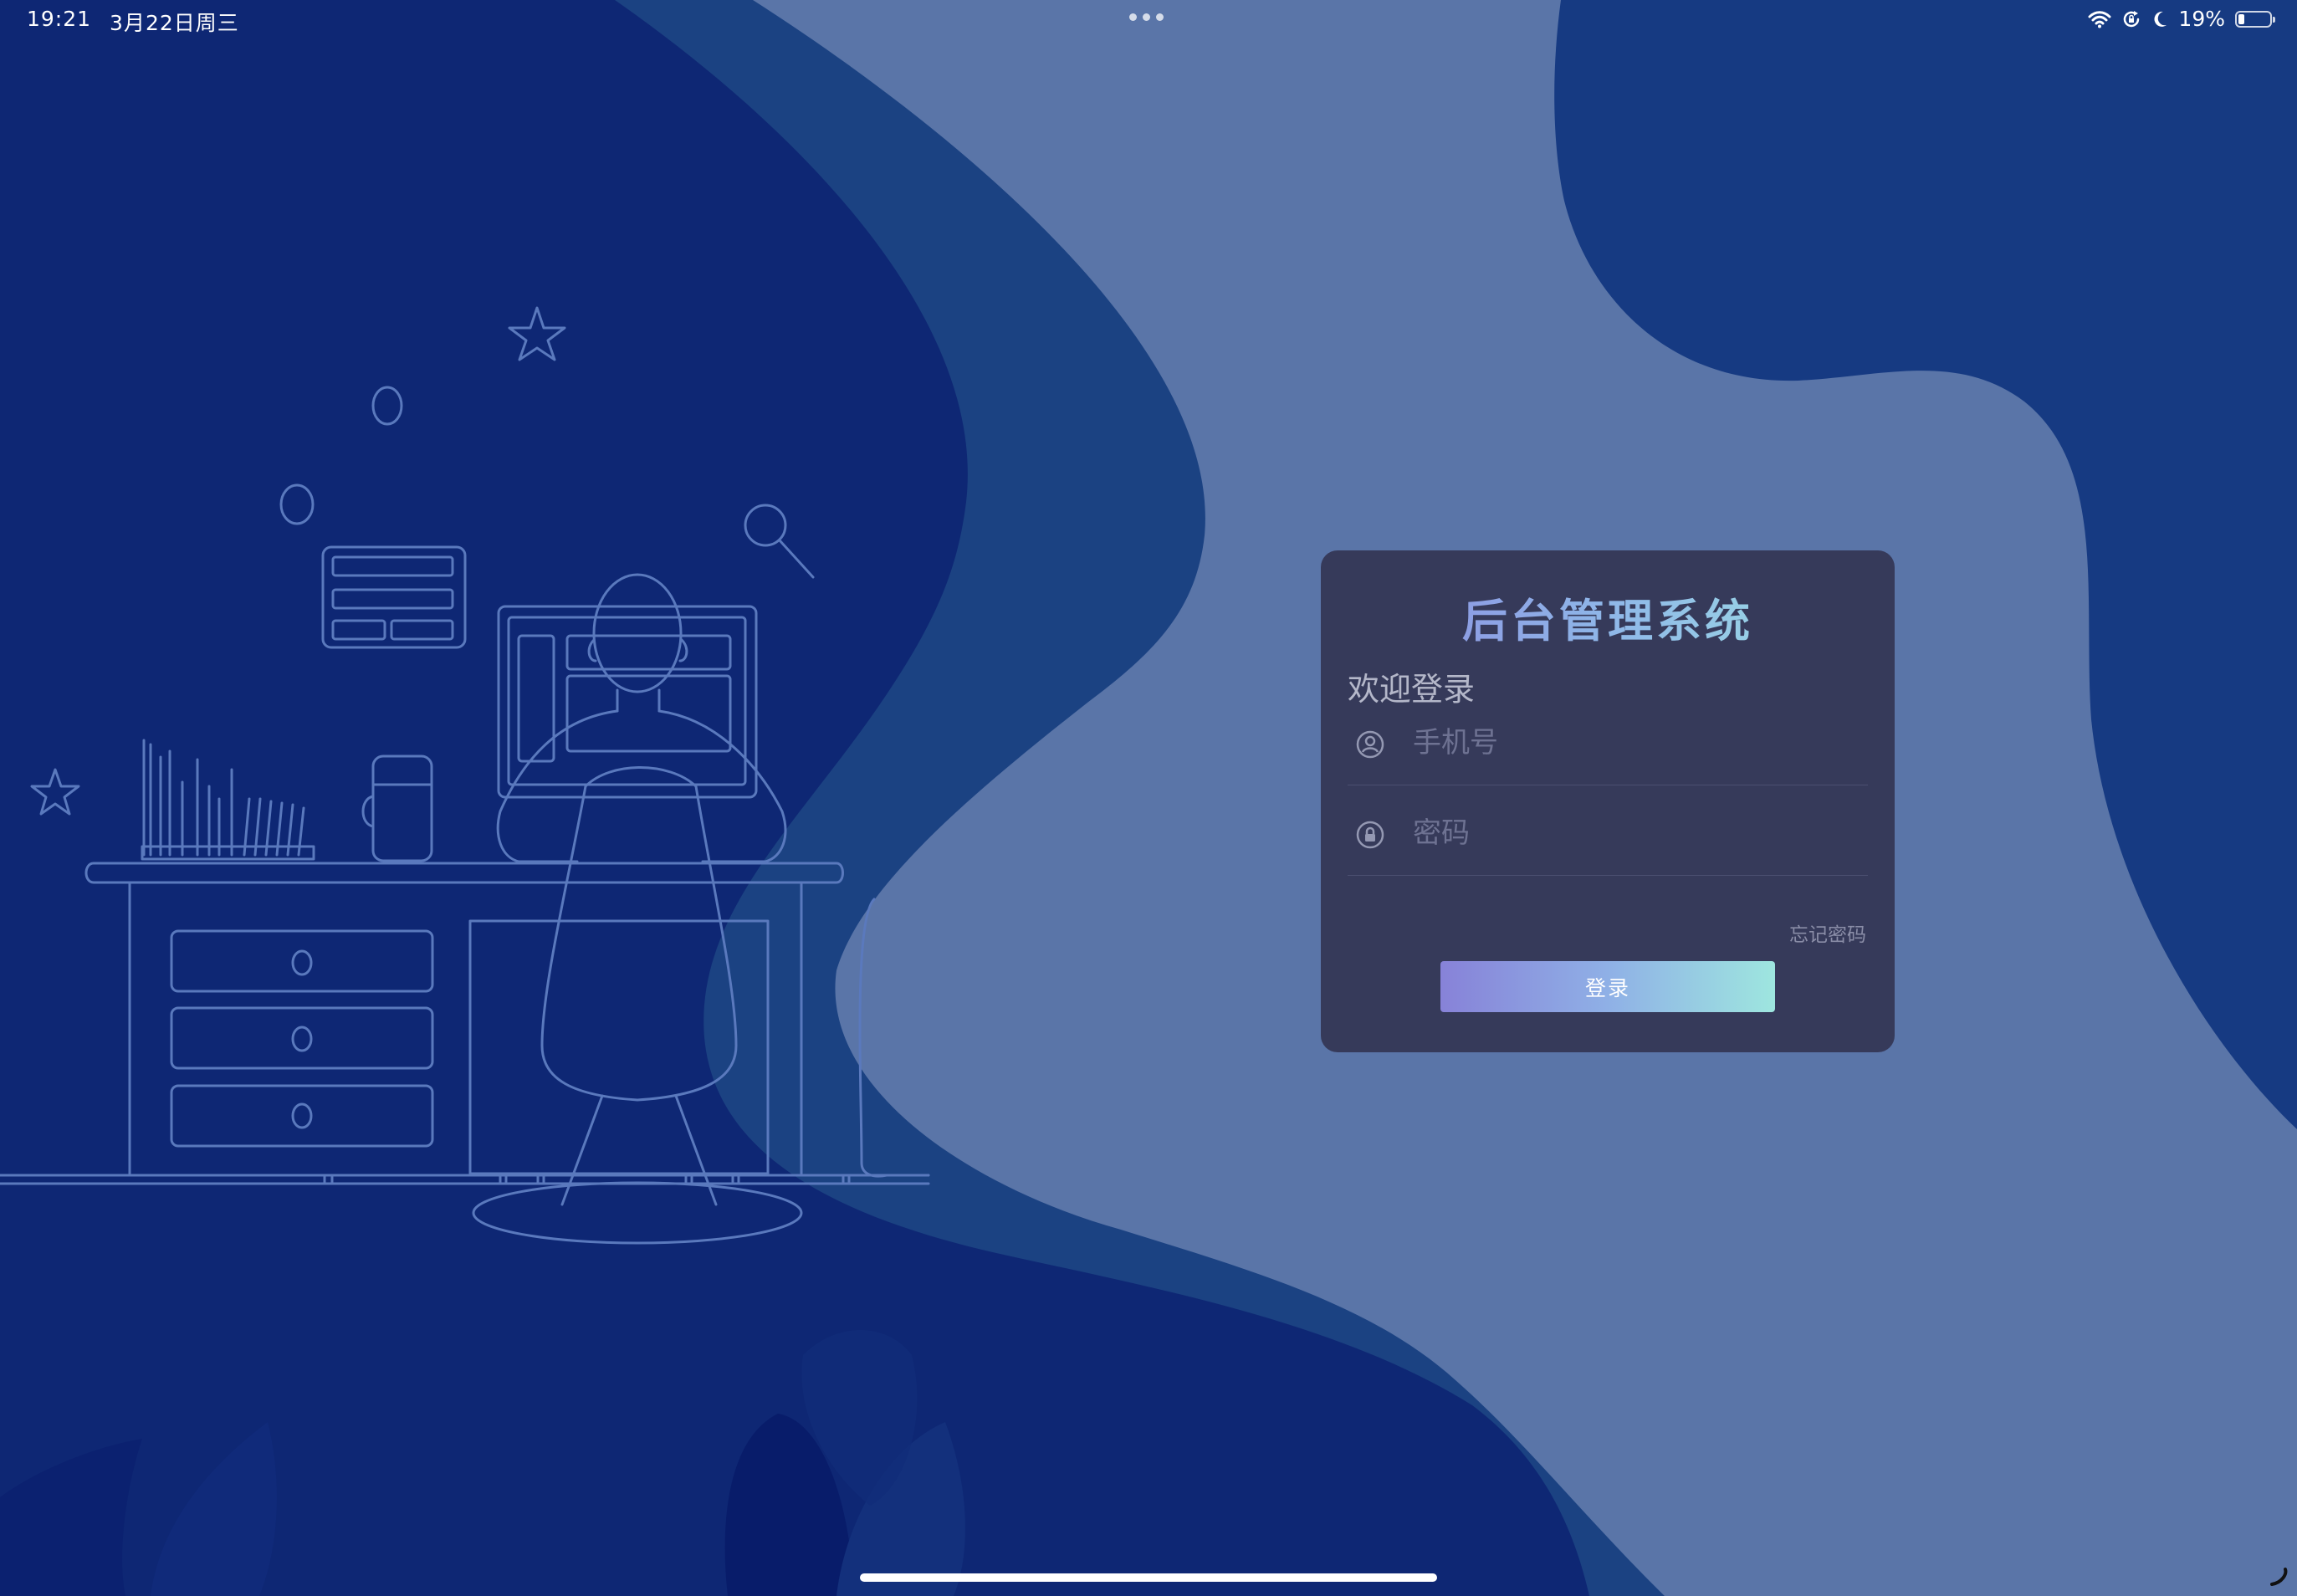 The image size is (2297, 1596). I want to click on status-bar-left: 19:21 3月22日周三, so click(133, 22).